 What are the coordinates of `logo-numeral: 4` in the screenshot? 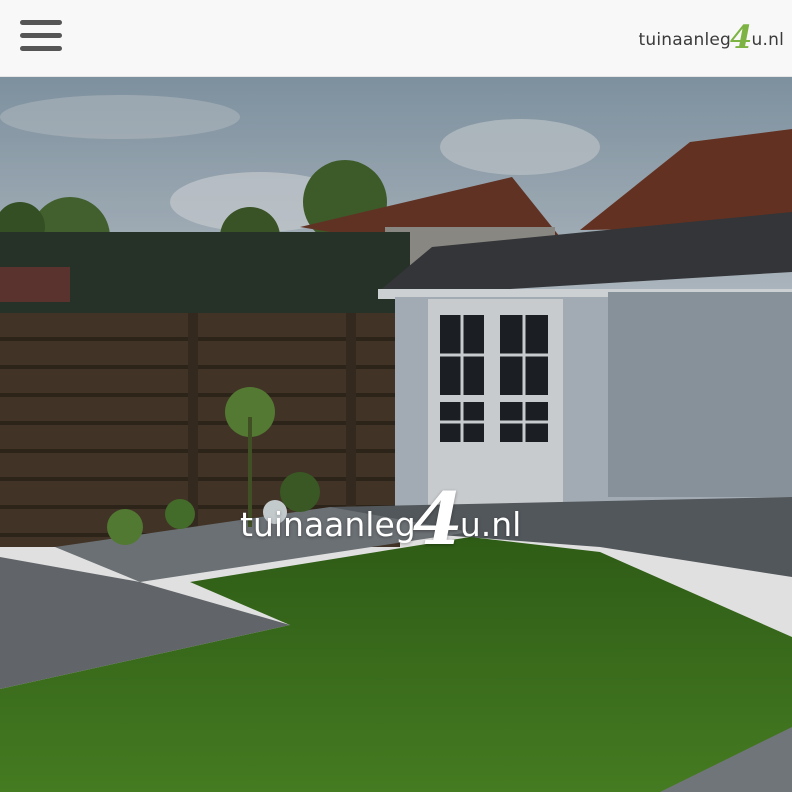 It's located at (741, 37).